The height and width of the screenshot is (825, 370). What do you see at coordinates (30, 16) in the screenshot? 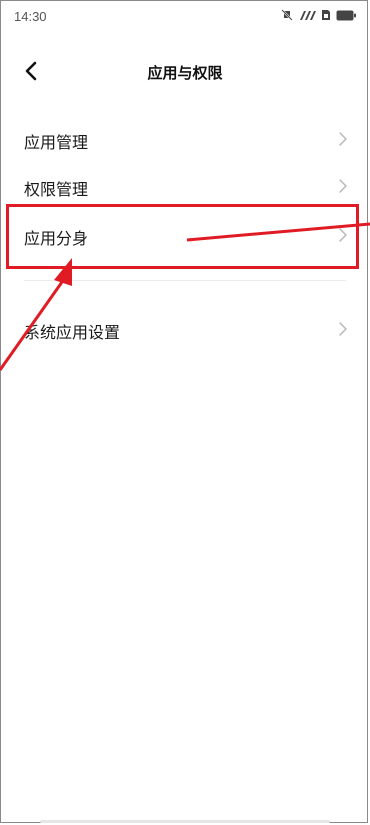
I see `status-time: 14:30` at bounding box center [30, 16].